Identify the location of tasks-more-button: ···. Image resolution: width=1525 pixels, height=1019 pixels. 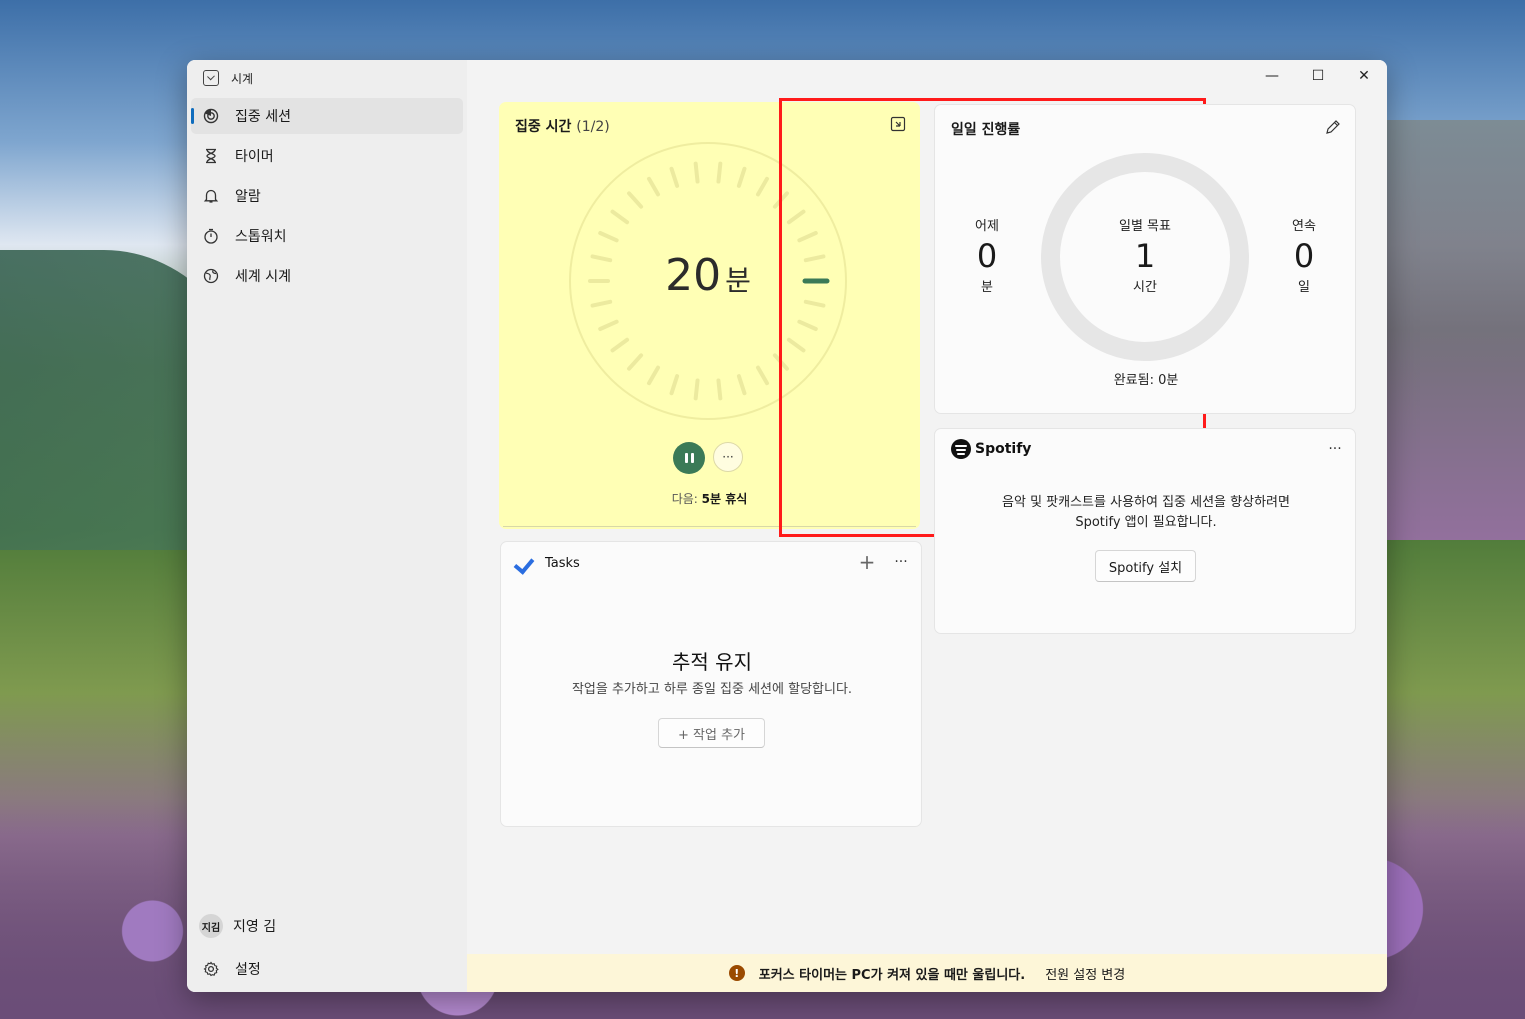
(901, 562).